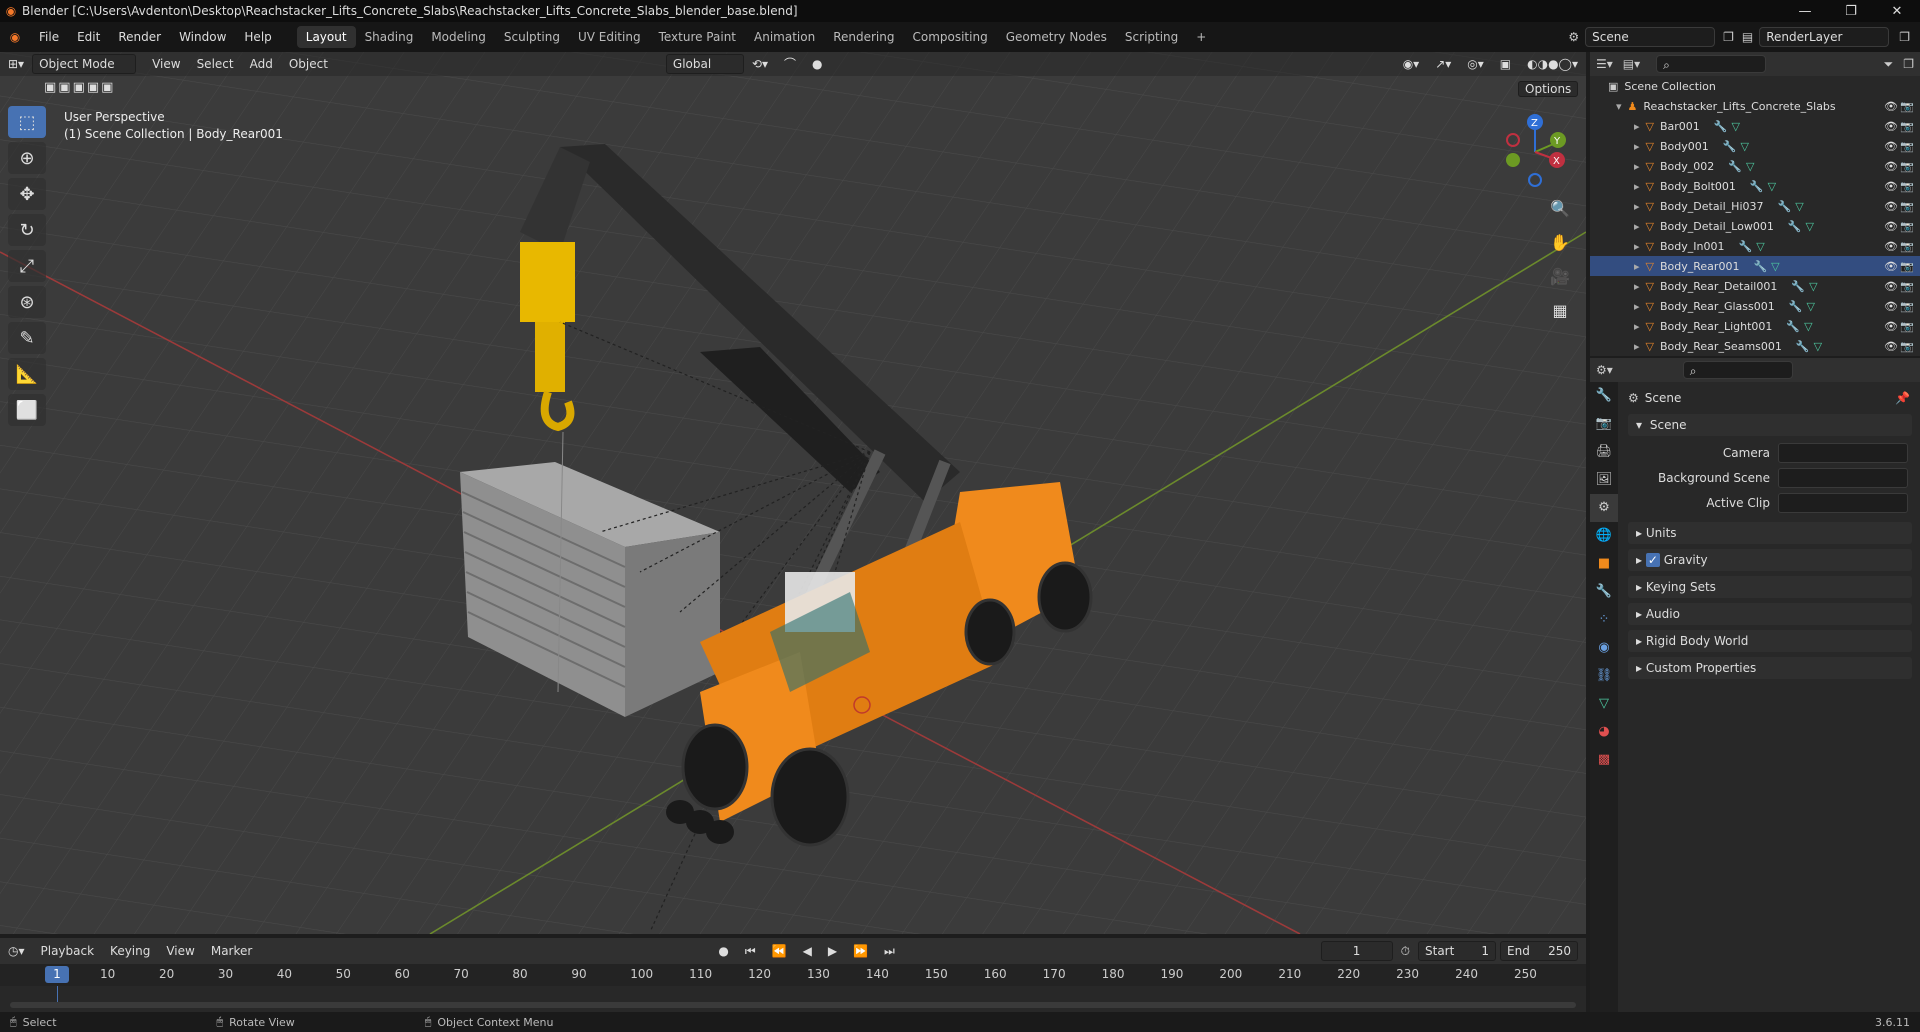 The height and width of the screenshot is (1032, 1920). I want to click on menu-render: Render, so click(139, 37).